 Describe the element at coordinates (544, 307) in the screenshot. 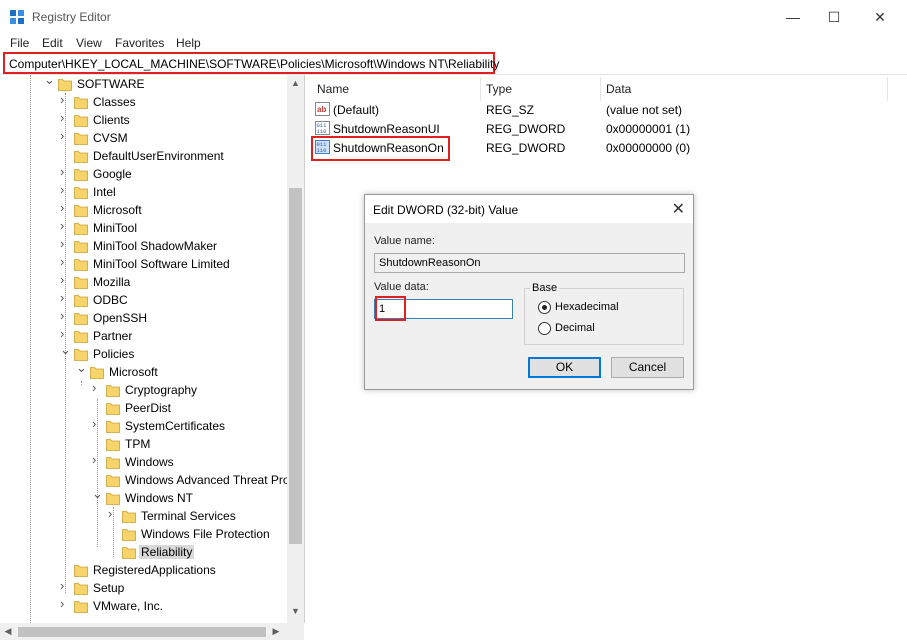

I see `hexadecimal-radio` at that location.